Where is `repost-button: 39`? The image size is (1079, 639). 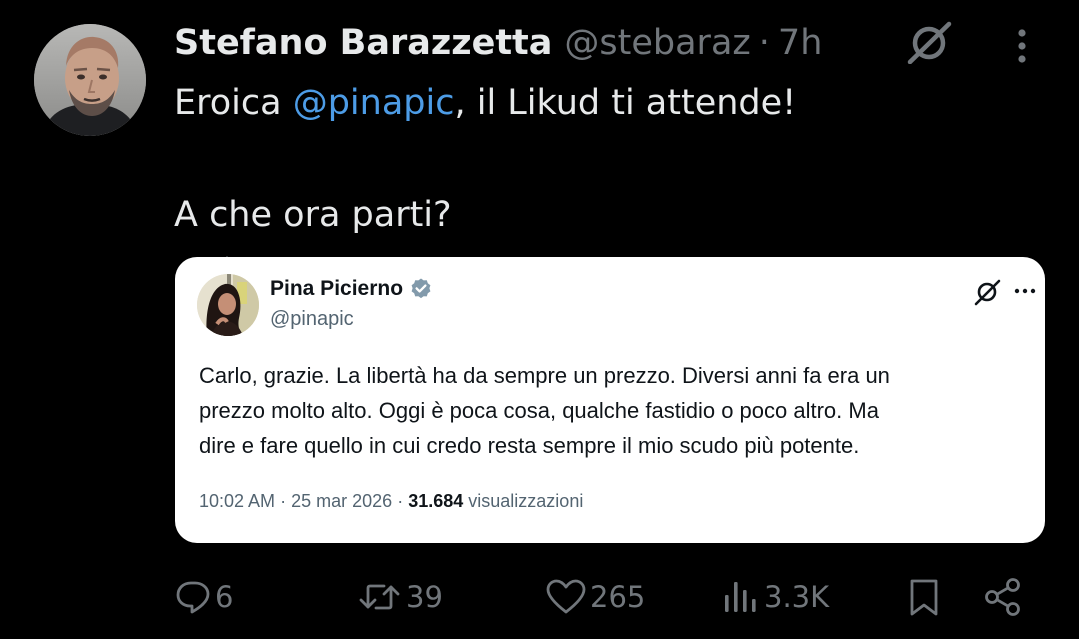 repost-button: 39 is located at coordinates (400, 597).